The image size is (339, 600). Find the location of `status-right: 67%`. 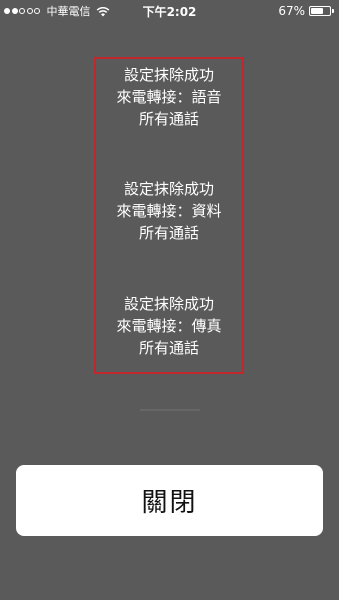

status-right: 67% is located at coordinates (306, 11).